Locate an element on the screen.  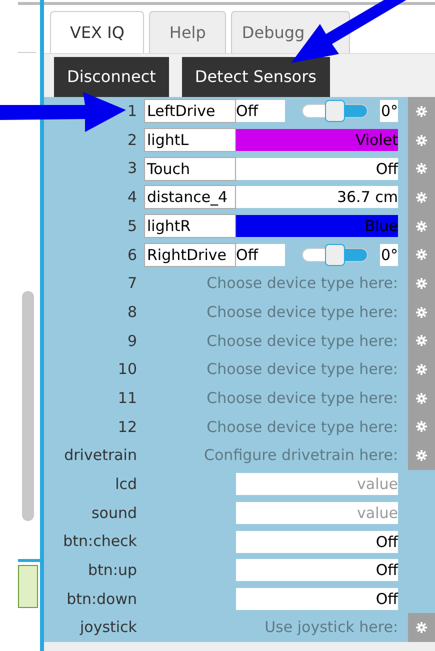
port-label: 4 is located at coordinates (131, 197).